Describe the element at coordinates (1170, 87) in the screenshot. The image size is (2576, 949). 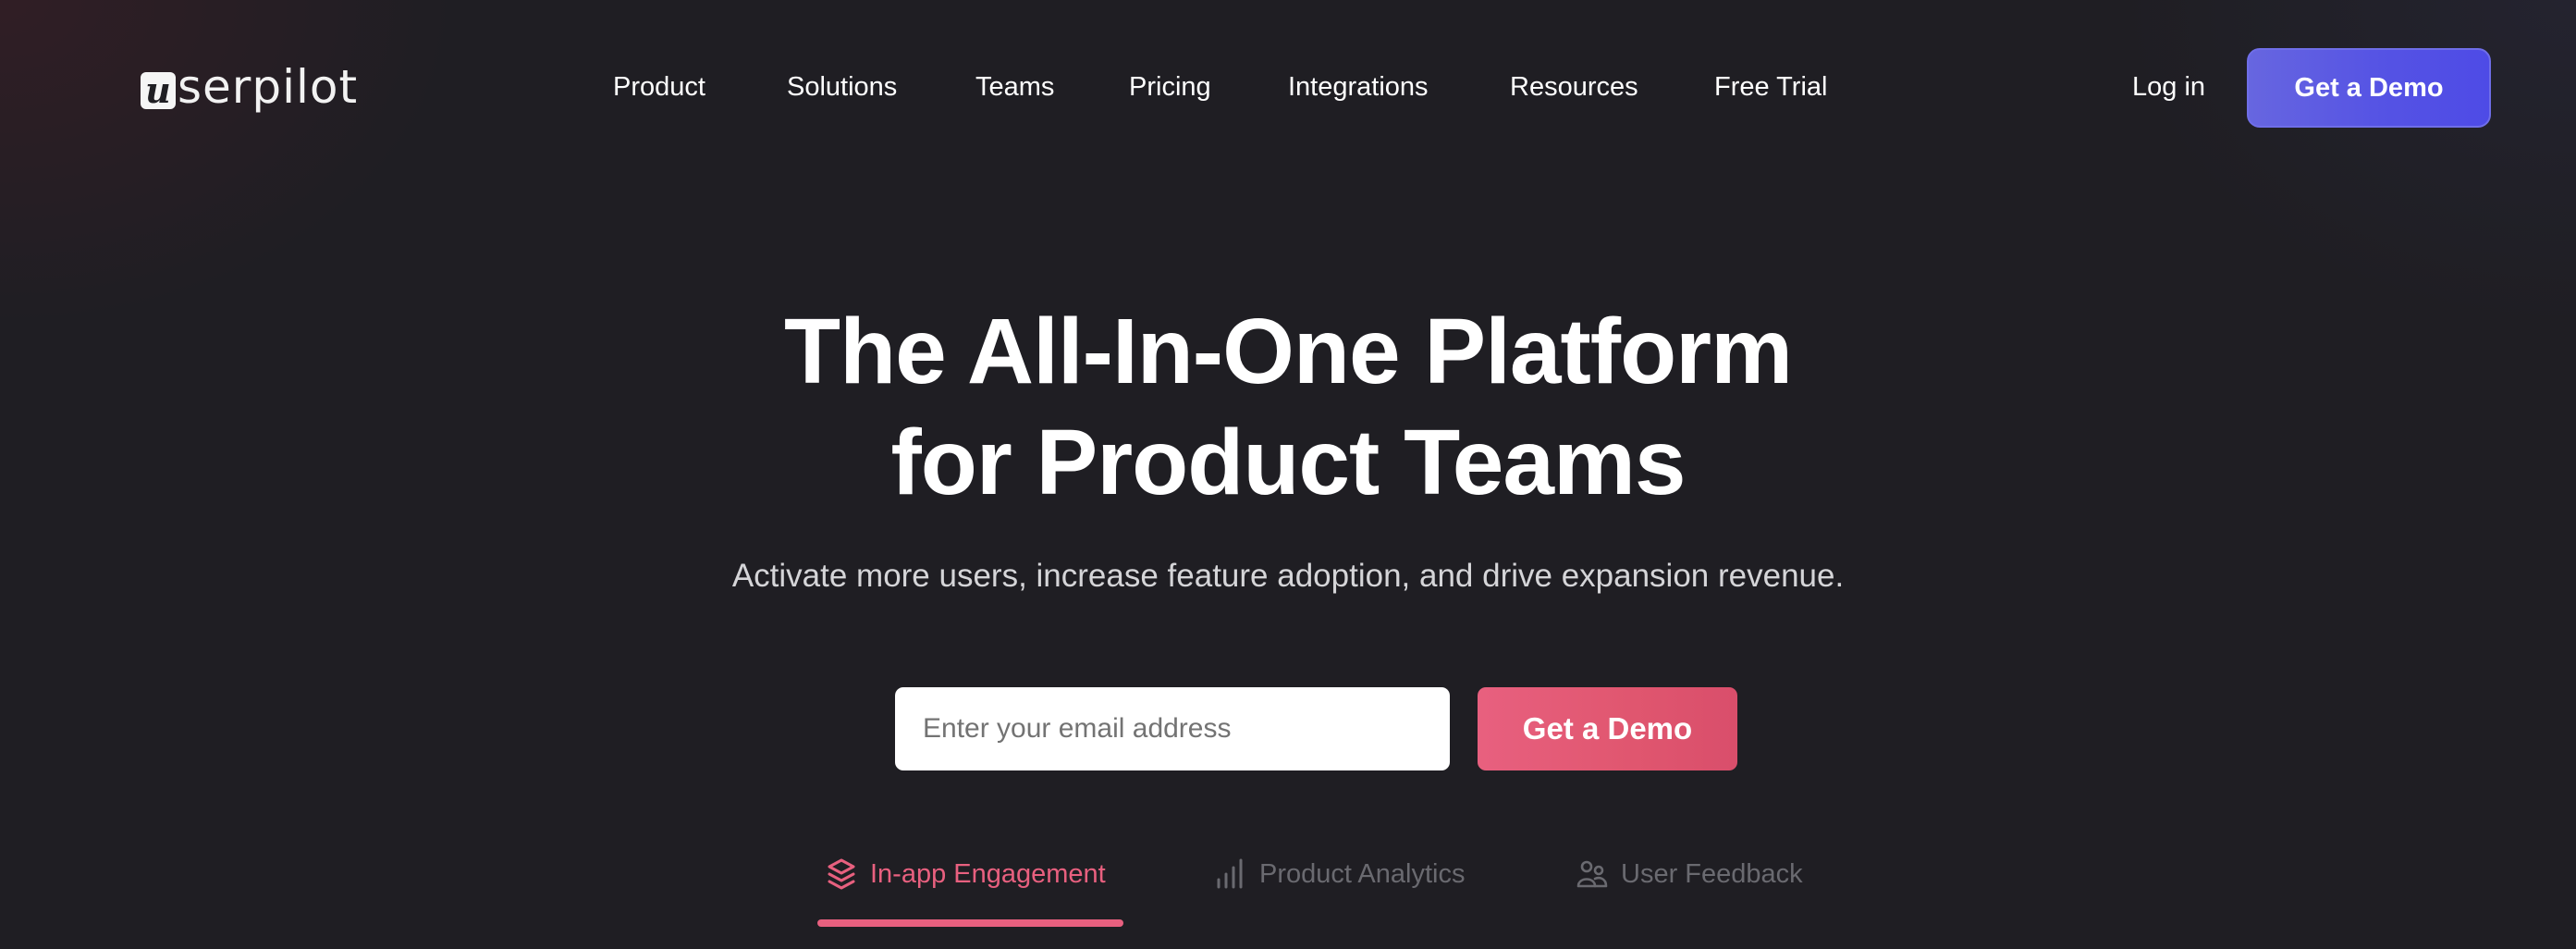
I see `nav-item-pricing: Pricing` at that location.